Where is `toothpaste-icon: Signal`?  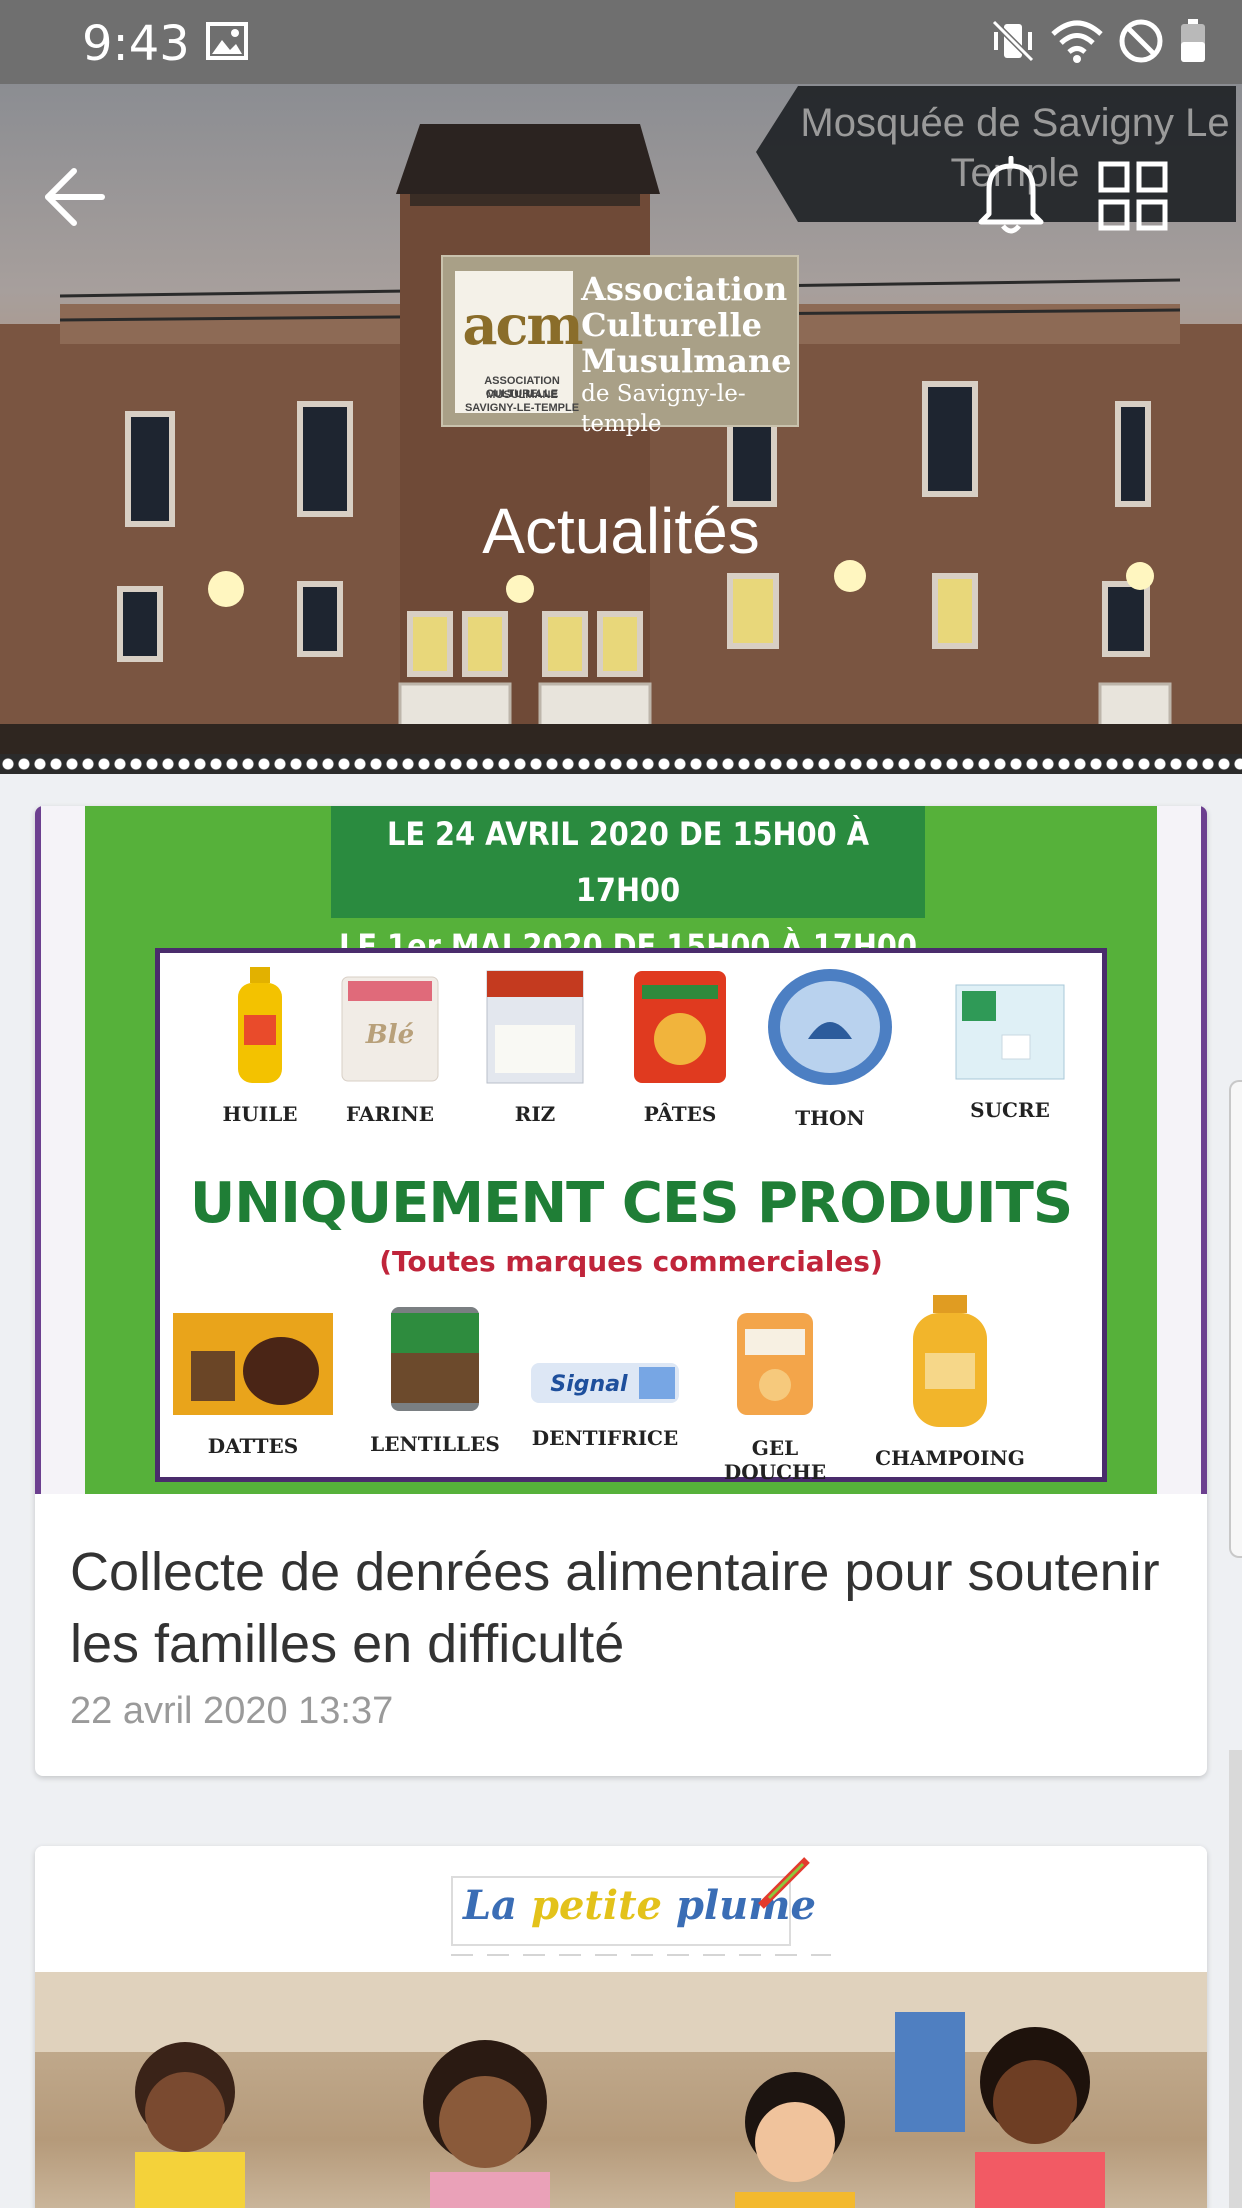 toothpaste-icon: Signal is located at coordinates (605, 1383).